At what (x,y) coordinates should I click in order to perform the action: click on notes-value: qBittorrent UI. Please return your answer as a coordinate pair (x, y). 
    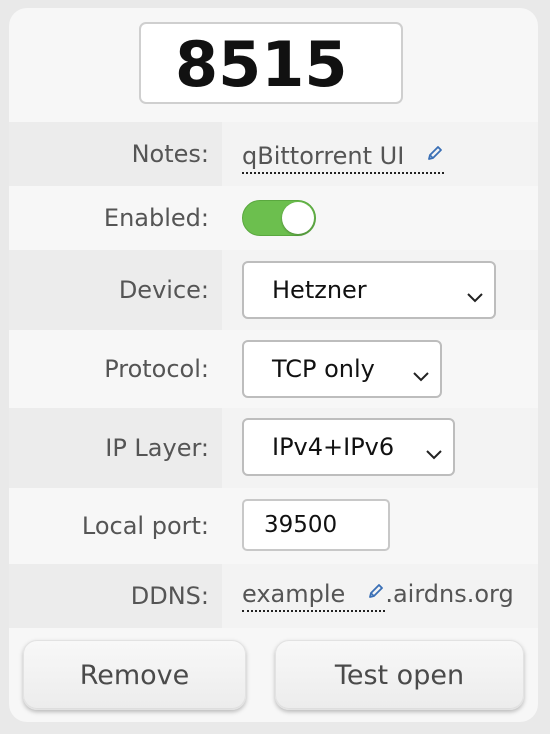
    Looking at the image, I should click on (323, 156).